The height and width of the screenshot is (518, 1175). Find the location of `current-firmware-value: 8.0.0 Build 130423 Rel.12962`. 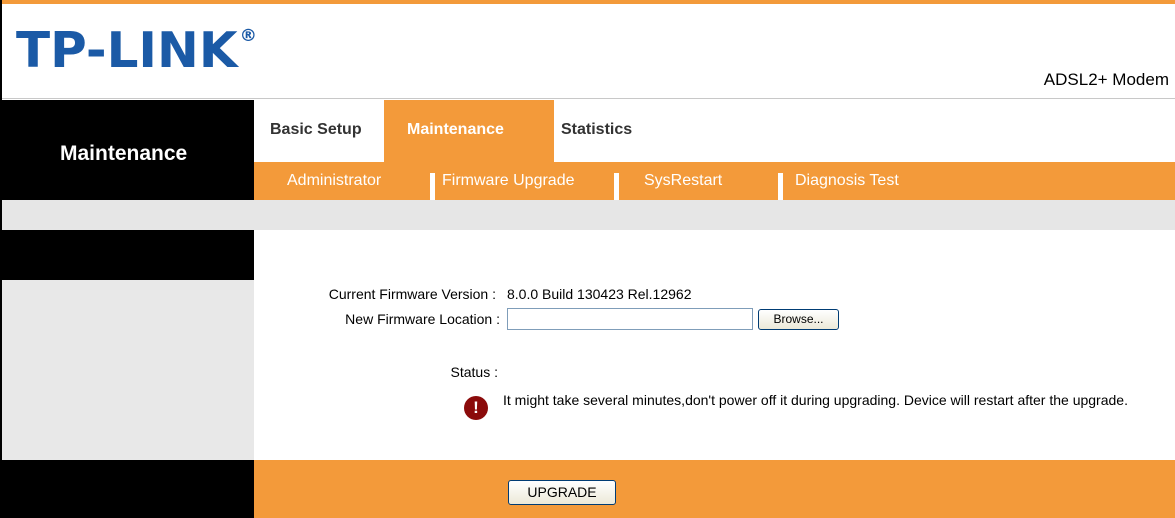

current-firmware-value: 8.0.0 Build 130423 Rel.12962 is located at coordinates (599, 294).